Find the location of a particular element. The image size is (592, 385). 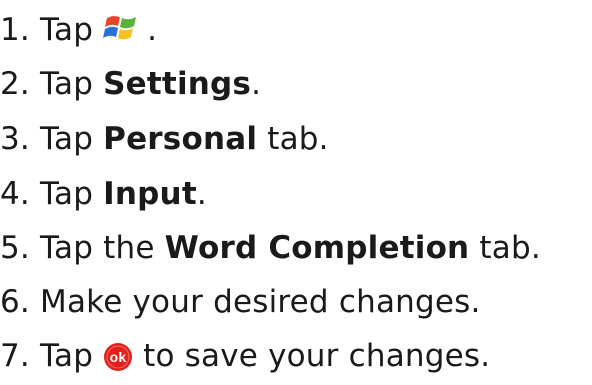

step-1: 1. Tap . is located at coordinates (78, 30).